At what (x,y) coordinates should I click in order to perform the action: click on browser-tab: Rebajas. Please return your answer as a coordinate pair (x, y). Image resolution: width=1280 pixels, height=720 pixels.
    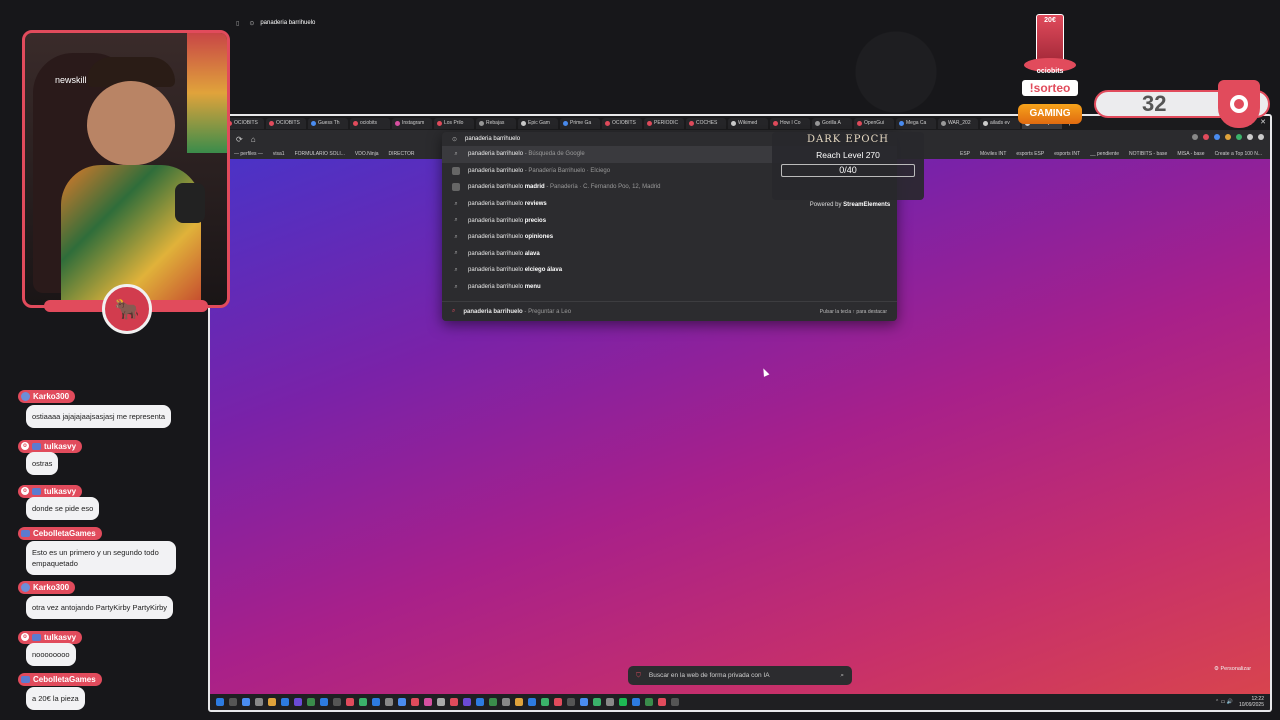
    Looking at the image, I should click on (496, 123).